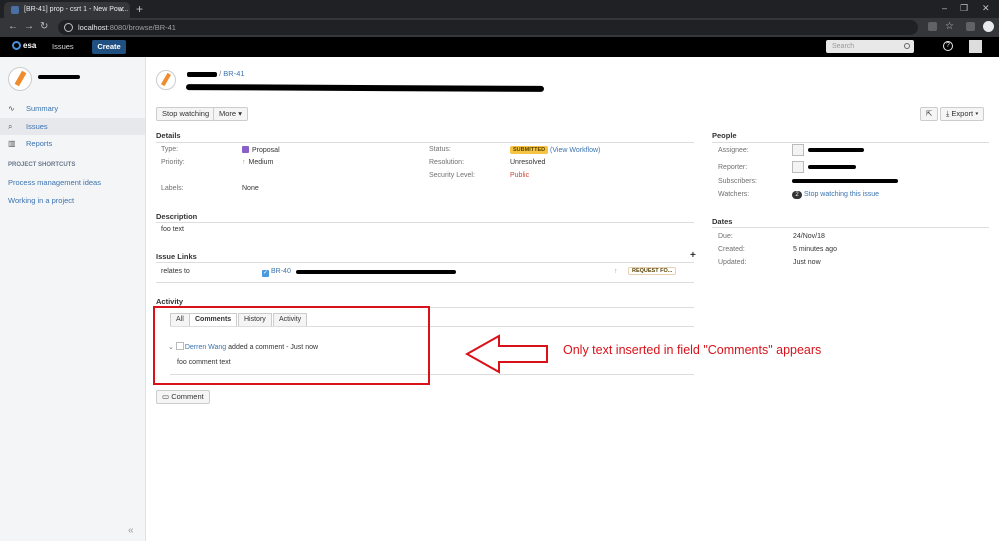 This screenshot has height=541, width=999. Describe the element at coordinates (245, 149) in the screenshot. I see `proposal-icon` at that location.